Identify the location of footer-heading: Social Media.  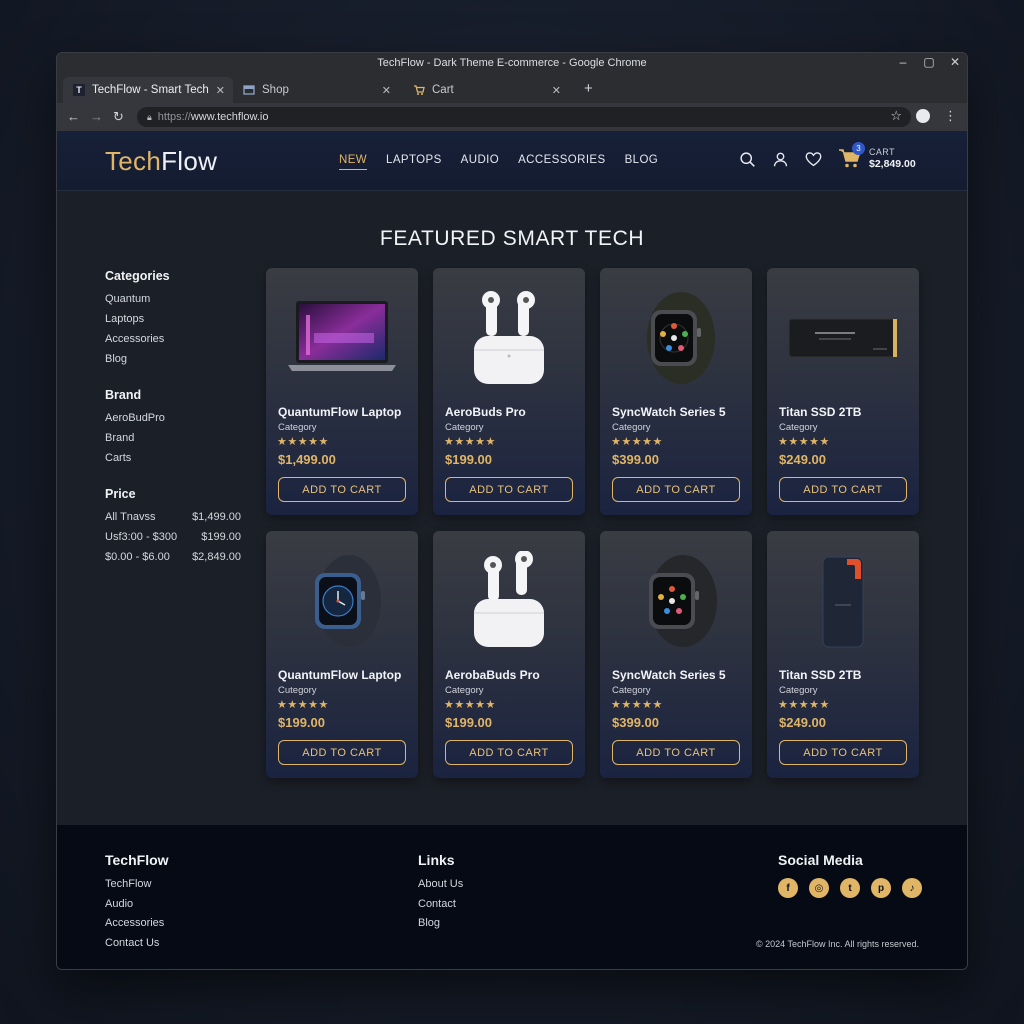
(820, 860).